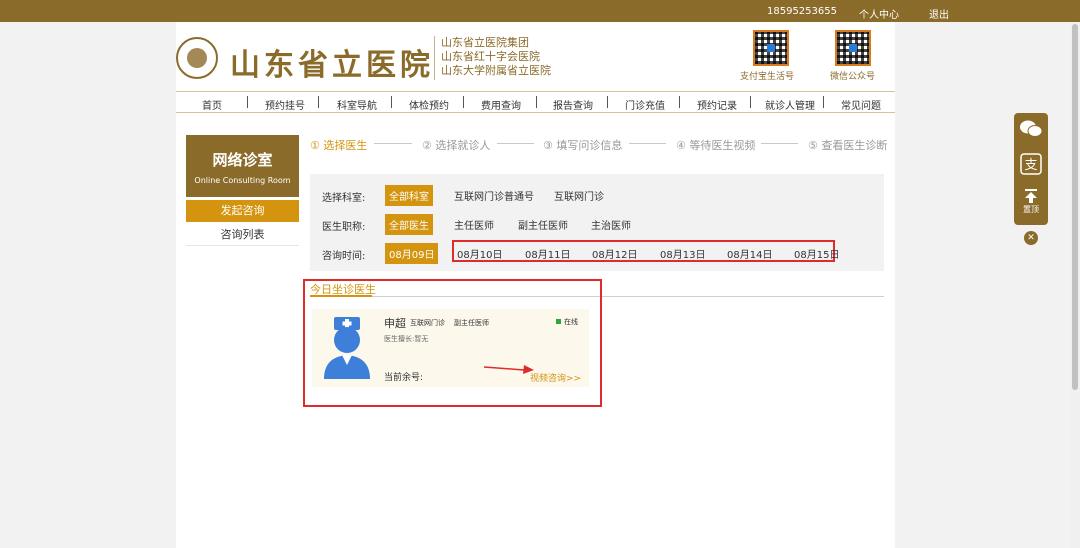  What do you see at coordinates (555, 377) in the screenshot?
I see `video-consult-link: 视频咨询>>` at bounding box center [555, 377].